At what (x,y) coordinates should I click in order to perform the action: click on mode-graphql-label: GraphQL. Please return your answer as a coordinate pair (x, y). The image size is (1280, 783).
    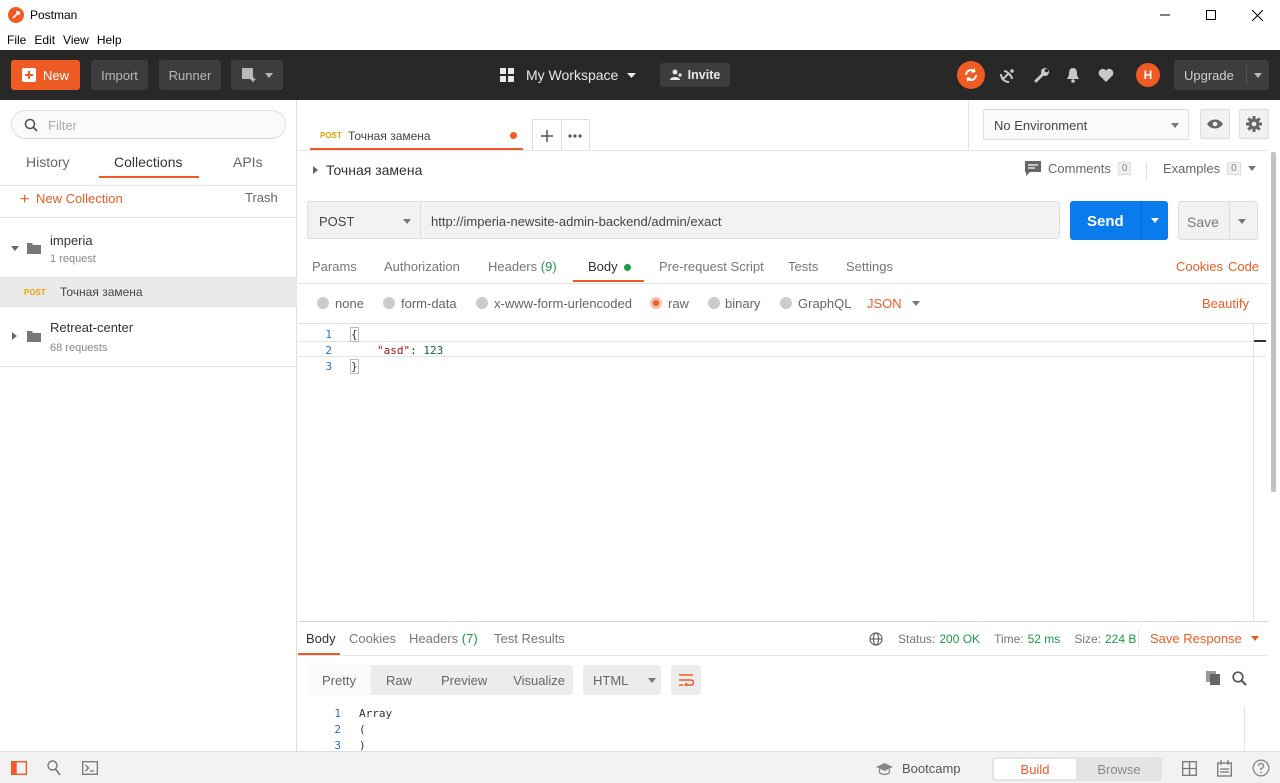
    Looking at the image, I should click on (824, 303).